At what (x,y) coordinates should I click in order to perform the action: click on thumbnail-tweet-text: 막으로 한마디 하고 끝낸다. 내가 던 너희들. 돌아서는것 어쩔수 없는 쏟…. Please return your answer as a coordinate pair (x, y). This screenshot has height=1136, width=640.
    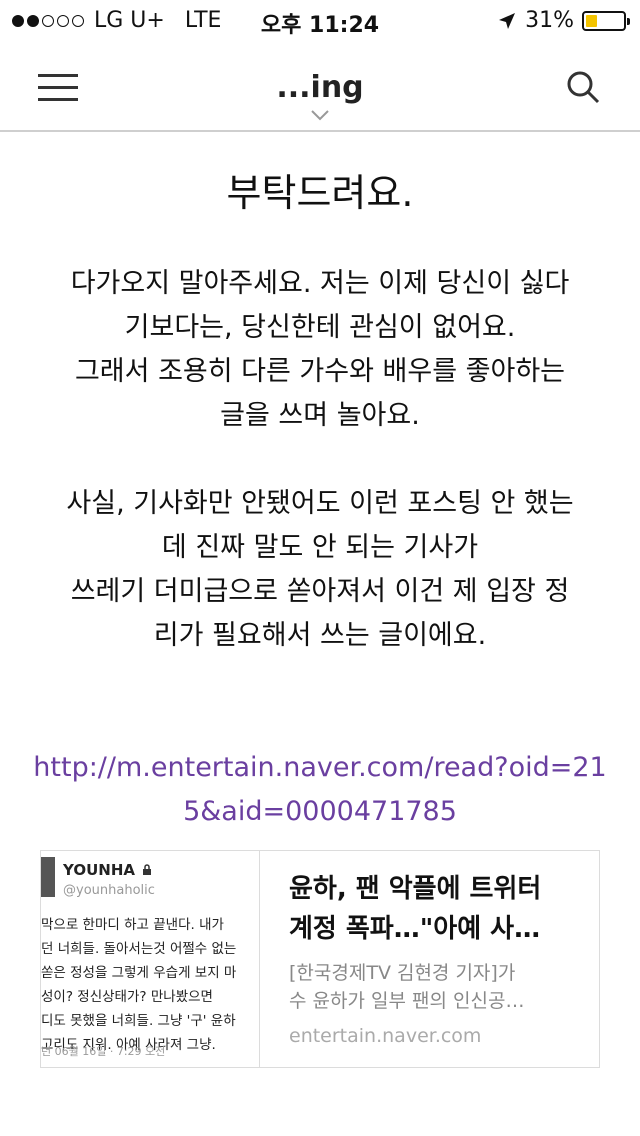
    Looking at the image, I should click on (138, 985).